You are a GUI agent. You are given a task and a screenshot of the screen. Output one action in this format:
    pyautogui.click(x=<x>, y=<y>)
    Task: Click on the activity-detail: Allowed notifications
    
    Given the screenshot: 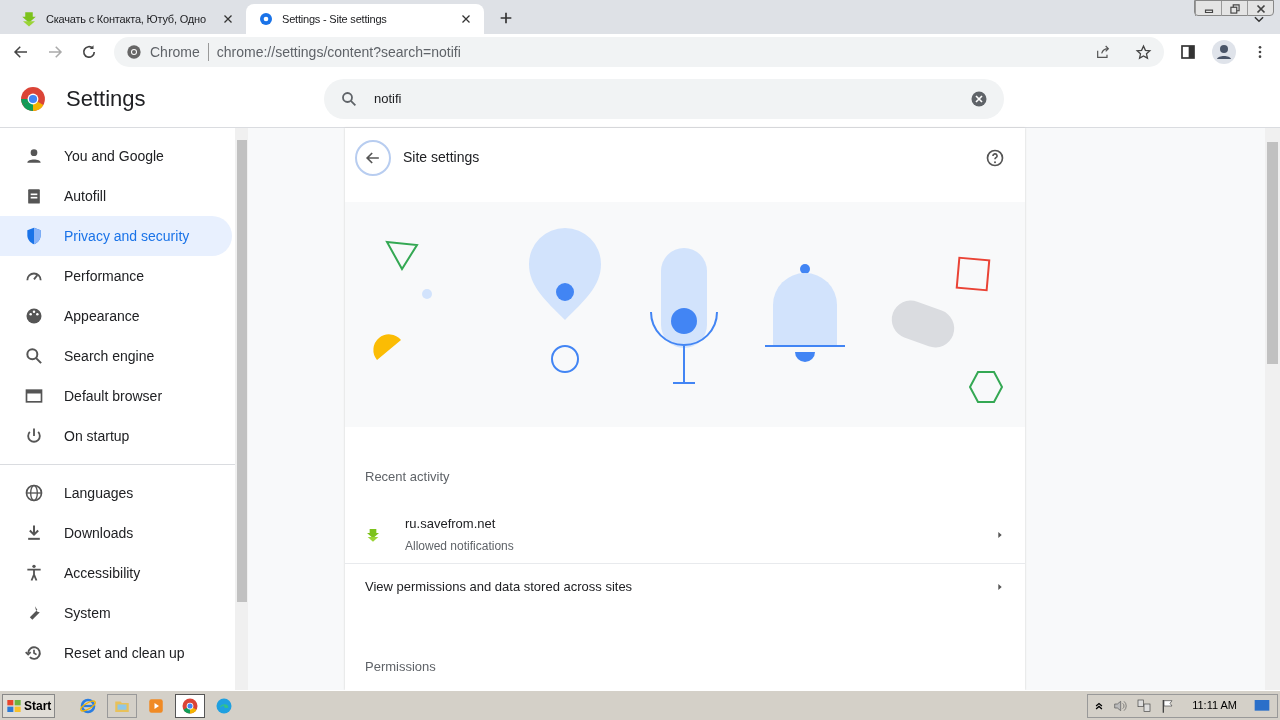 What is the action you would take?
    pyautogui.click(x=460, y=547)
    